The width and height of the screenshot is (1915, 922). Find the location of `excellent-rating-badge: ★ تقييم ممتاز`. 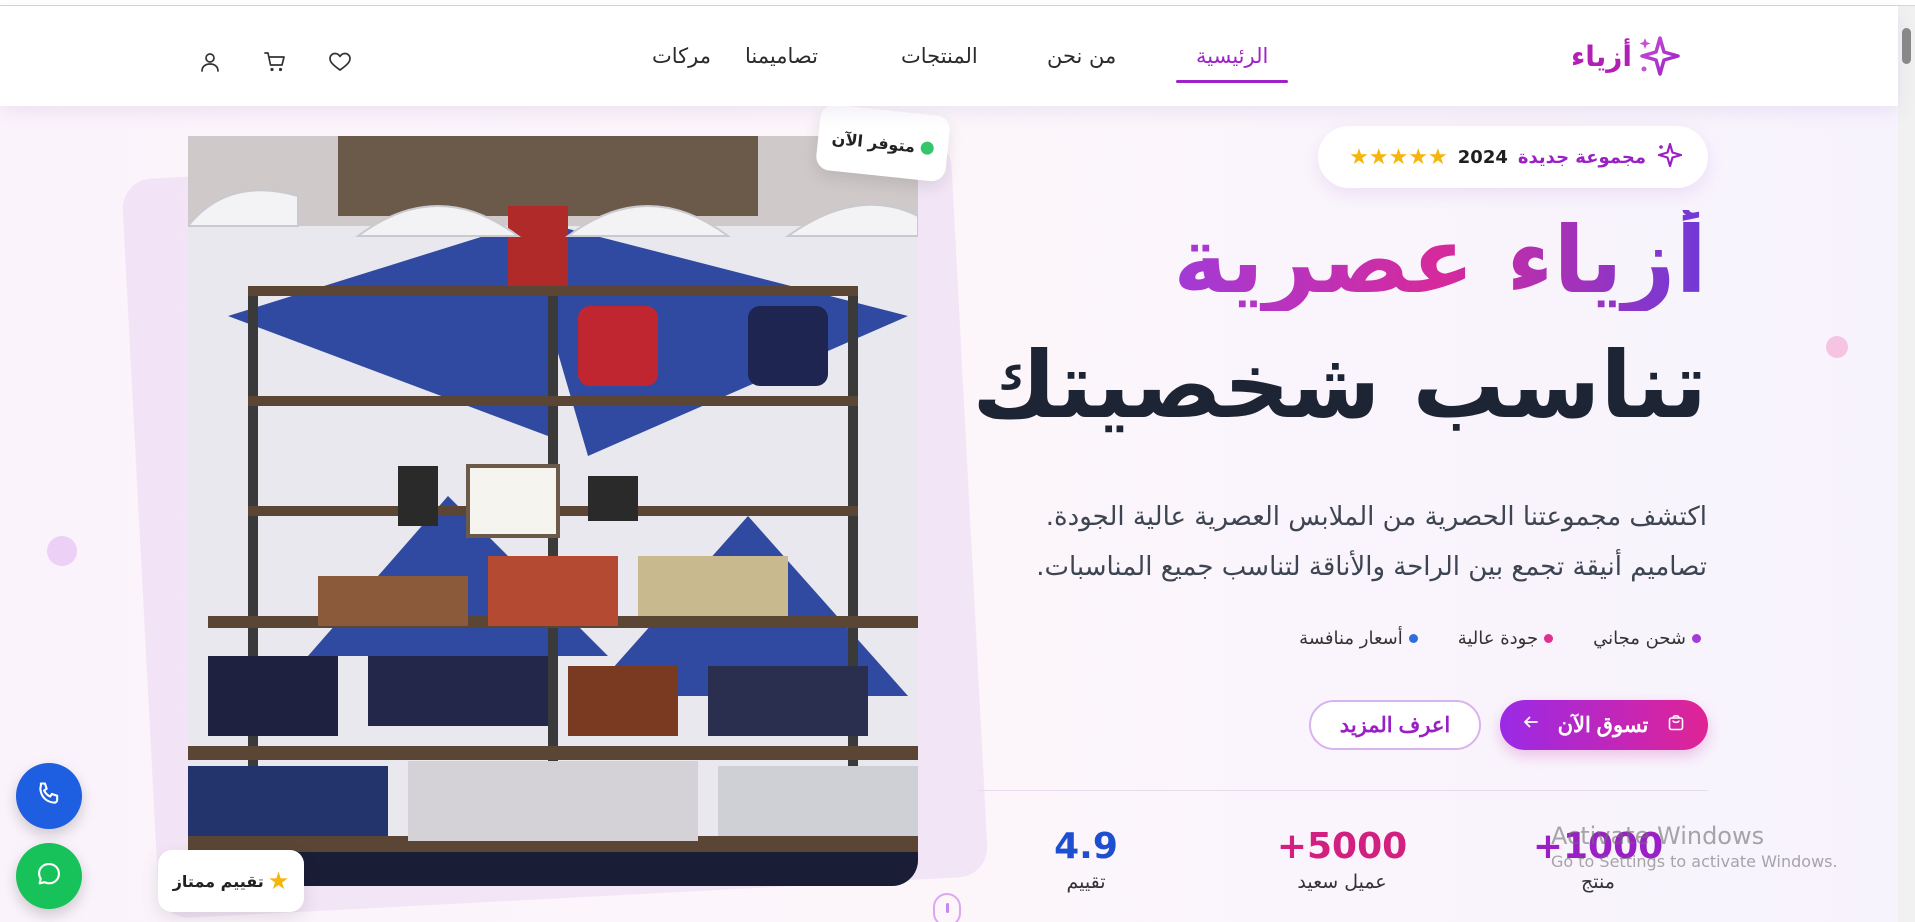

excellent-rating-badge: ★ تقييم ممتاز is located at coordinates (231, 881).